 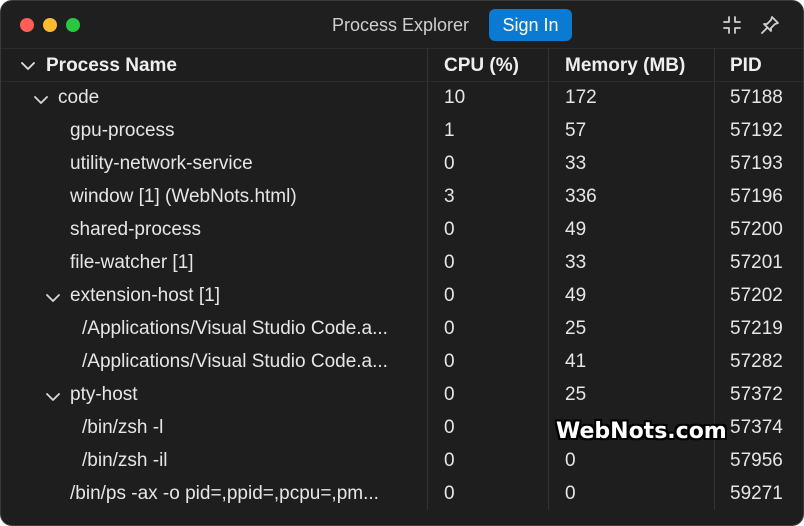 What do you see at coordinates (135, 229) in the screenshot?
I see `process-name-cell: shared-process` at bounding box center [135, 229].